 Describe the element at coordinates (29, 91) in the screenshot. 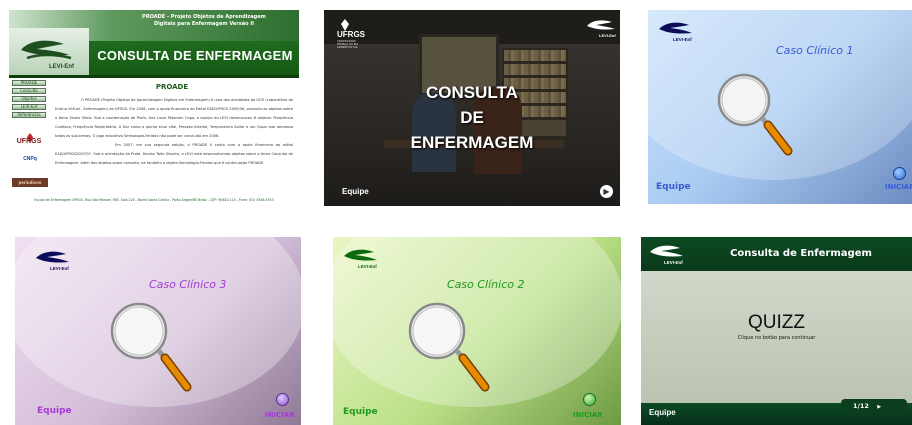

I see `menu-item-consulta: Consulta` at that location.